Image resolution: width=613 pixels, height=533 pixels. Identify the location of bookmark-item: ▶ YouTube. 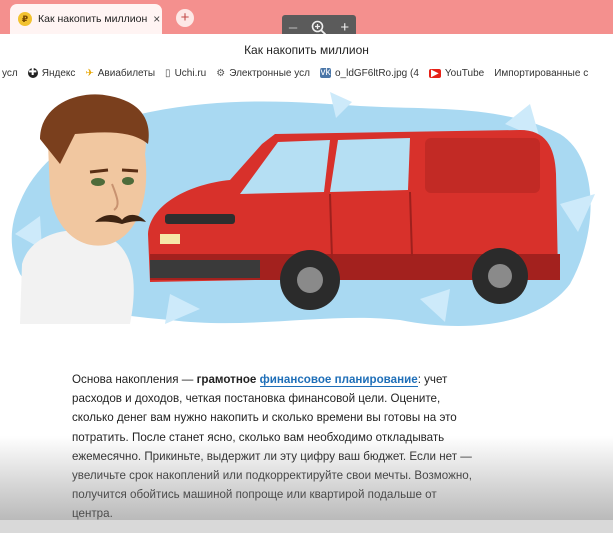
(456, 73).